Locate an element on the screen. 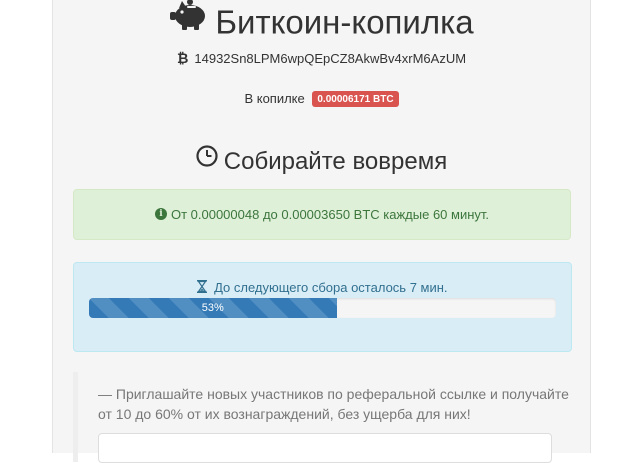 Image resolution: width=640 pixels, height=463 pixels. timer-text-line: До следующего сбора осталось 7 мин. is located at coordinates (322, 287).